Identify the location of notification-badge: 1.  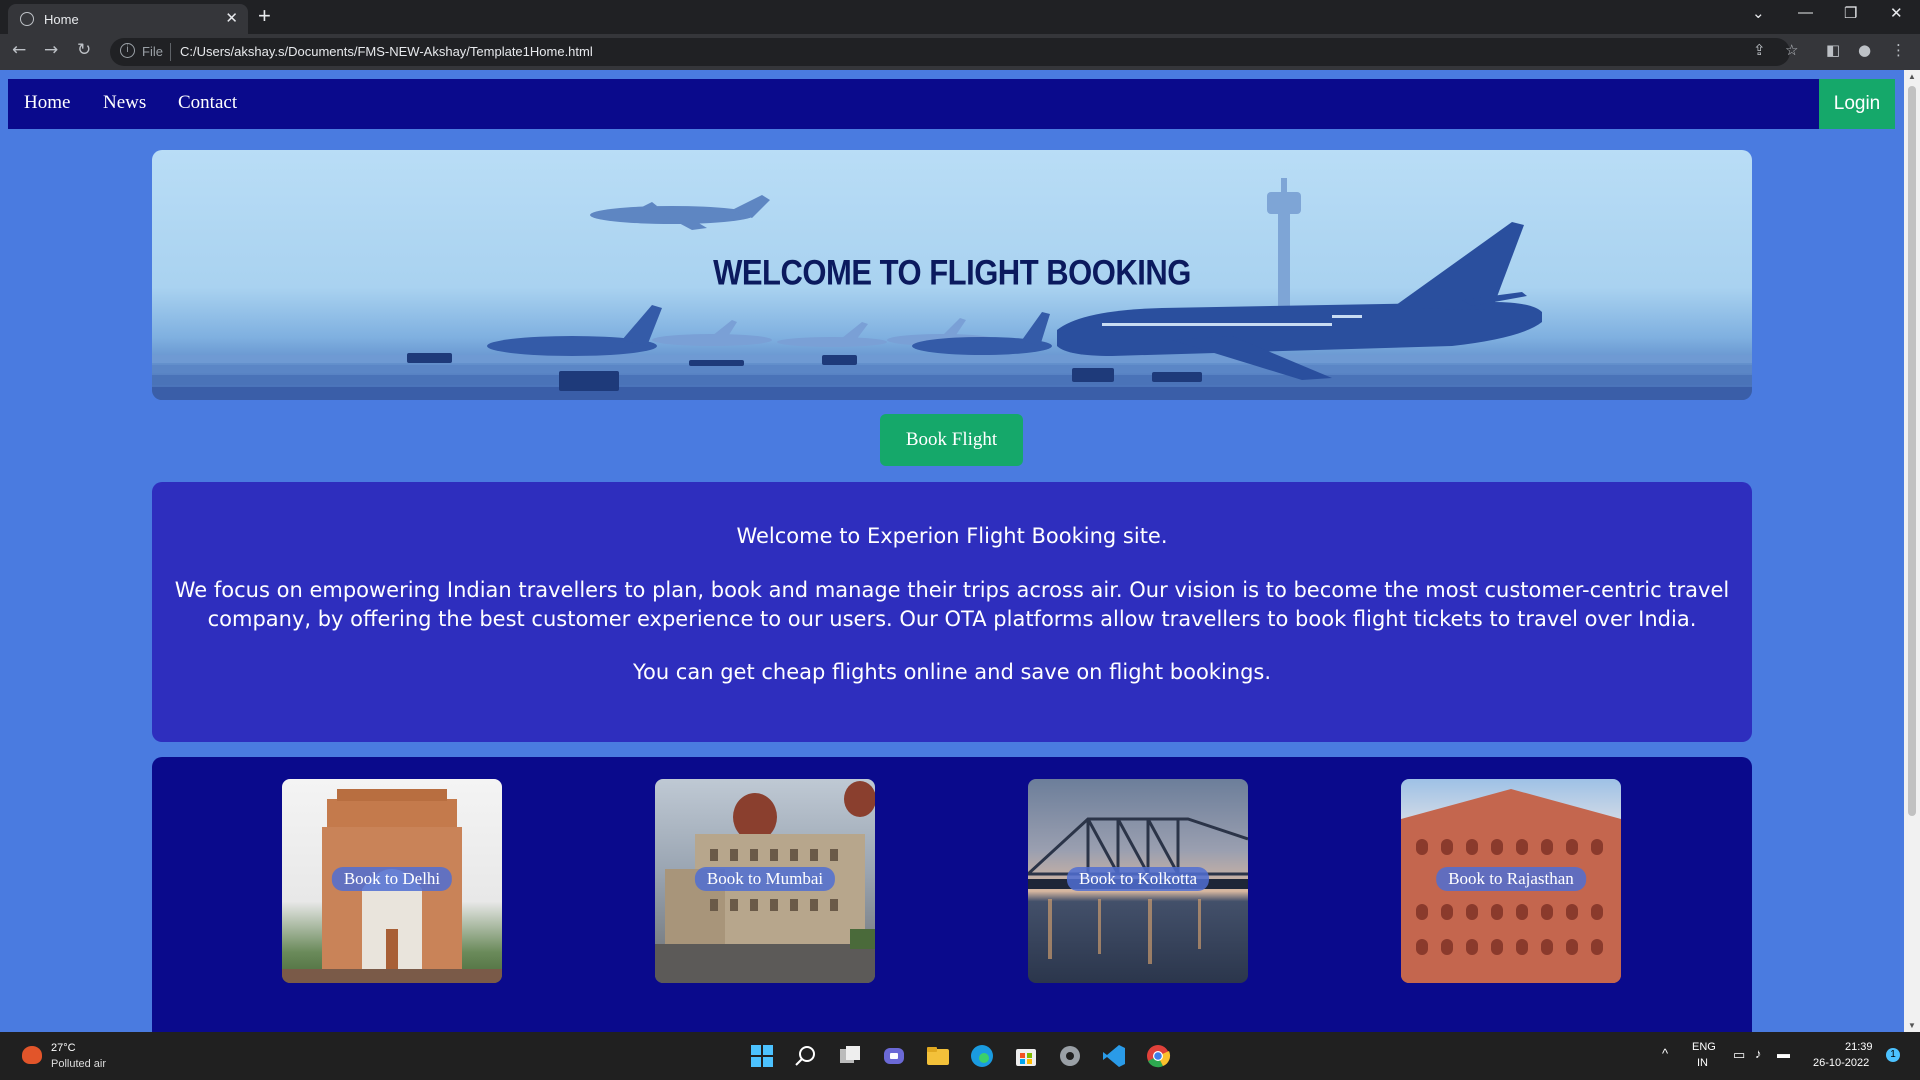
(1893, 1055).